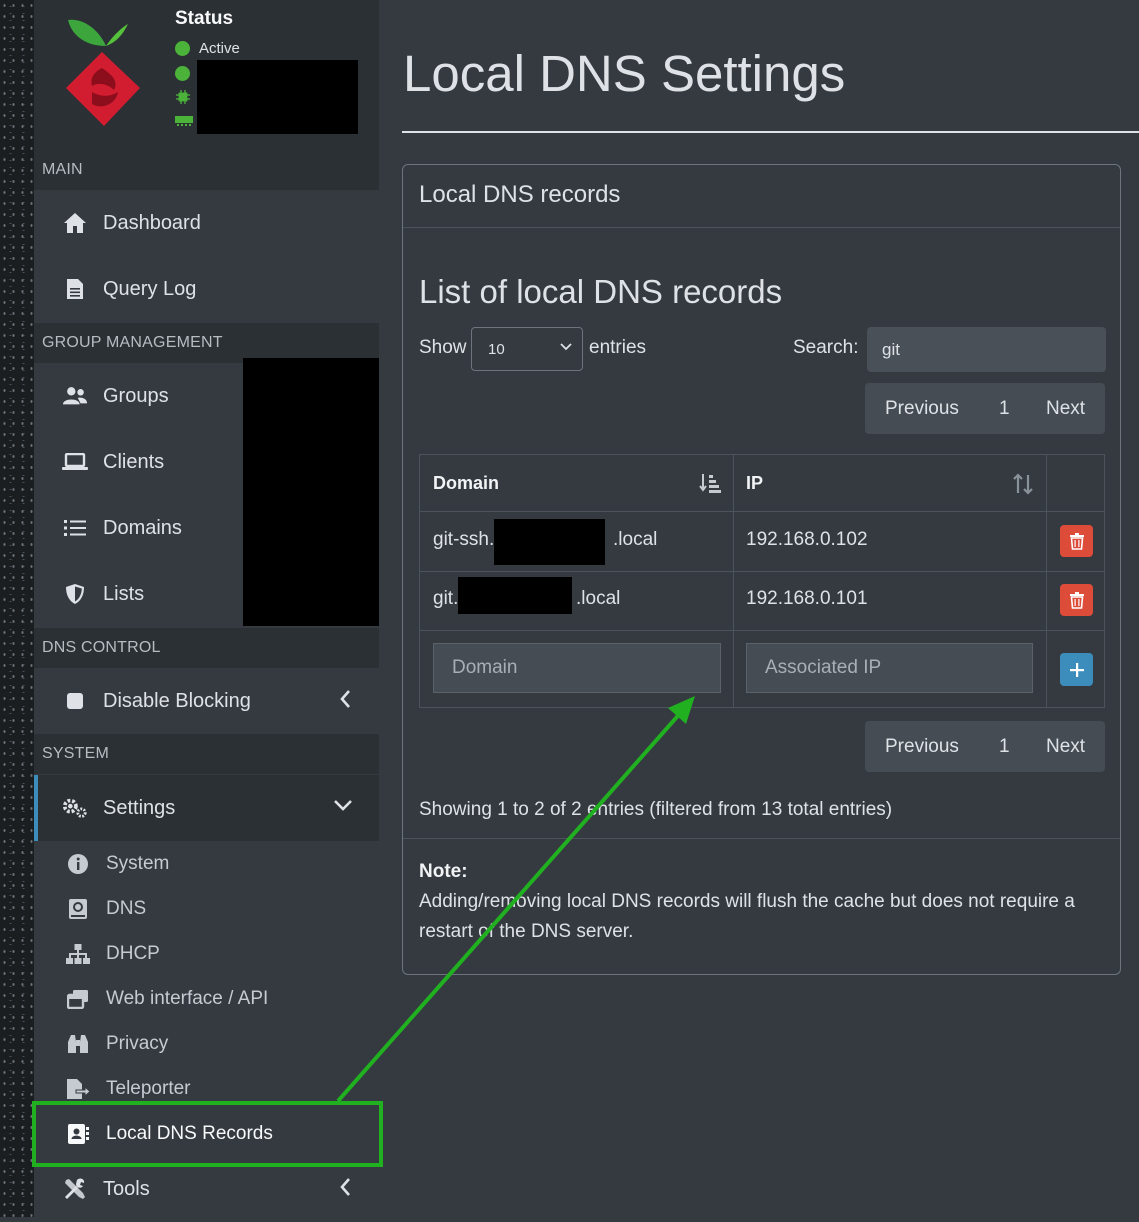 Image resolution: width=1139 pixels, height=1222 pixels. Describe the element at coordinates (443, 871) in the screenshot. I see `note-title: Note:` at that location.